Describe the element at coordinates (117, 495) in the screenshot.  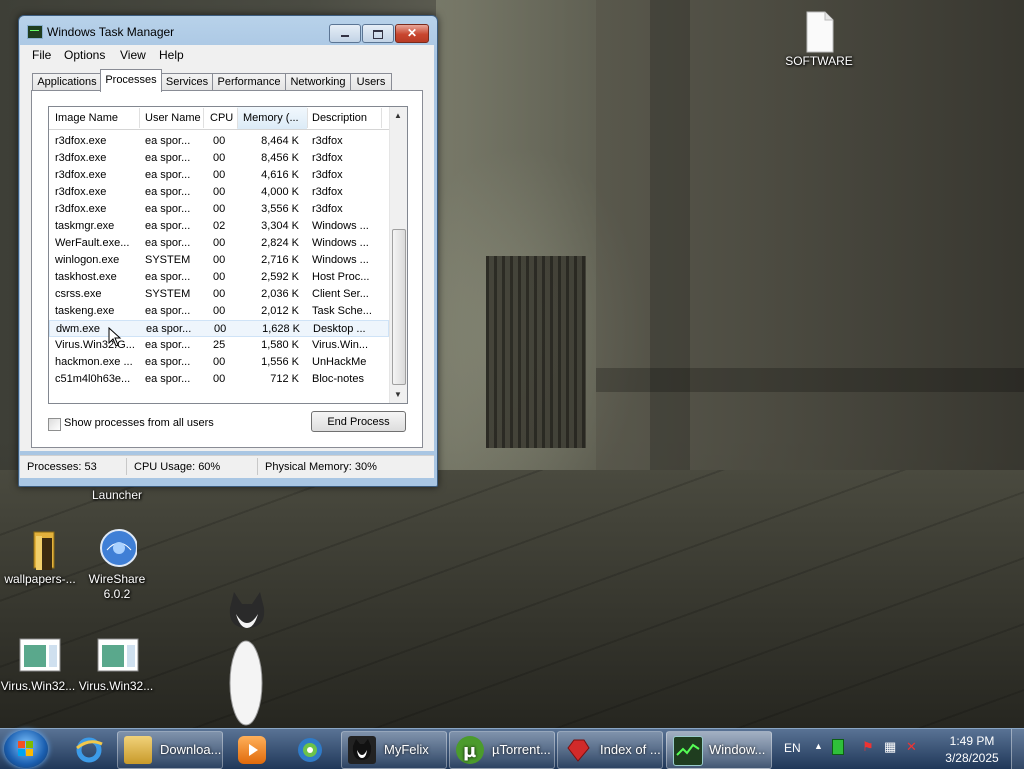
I see `desktop-icon-flash-launcher: Launcher` at that location.